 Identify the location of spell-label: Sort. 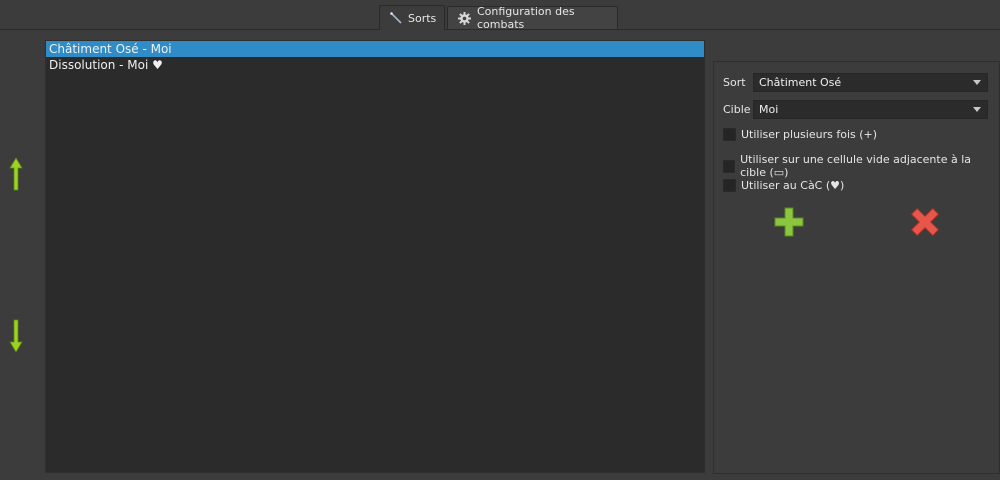
(734, 82).